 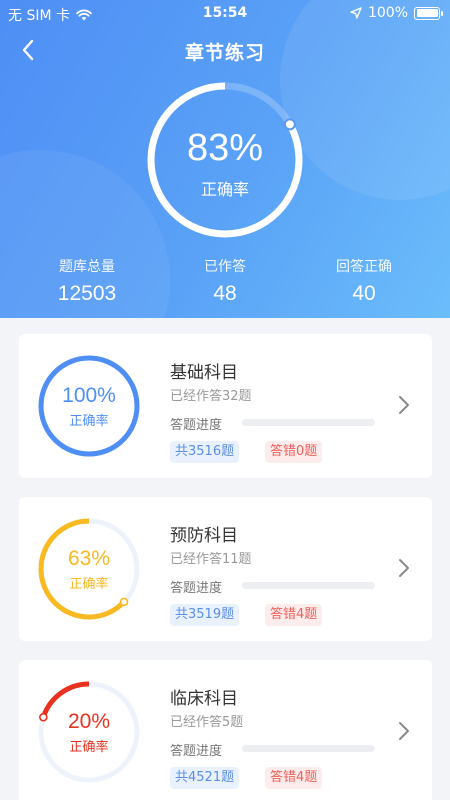 I want to click on subject-title: 基础科目, so click(x=204, y=373).